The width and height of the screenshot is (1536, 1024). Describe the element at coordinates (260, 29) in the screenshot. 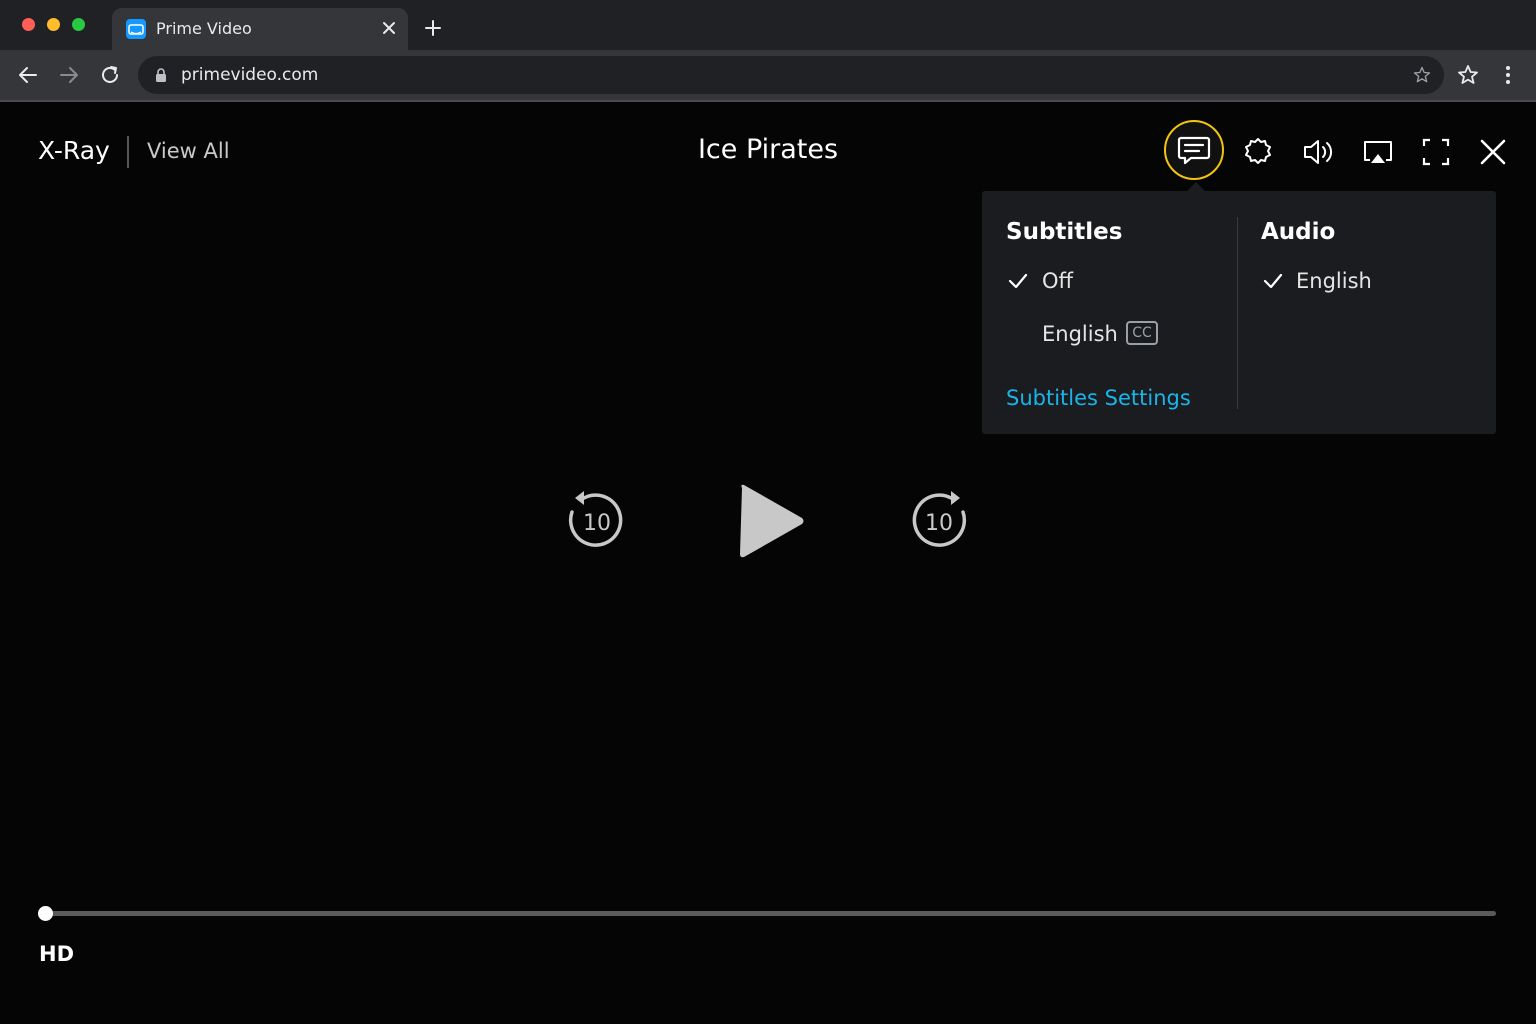

I see `browser-tab: Prime Video` at that location.